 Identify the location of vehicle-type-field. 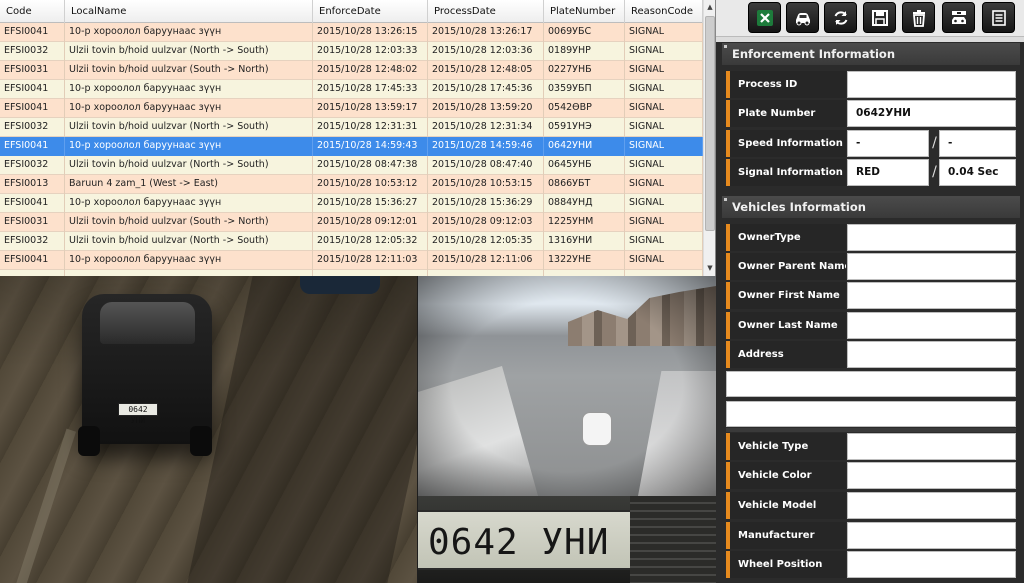
(931, 446).